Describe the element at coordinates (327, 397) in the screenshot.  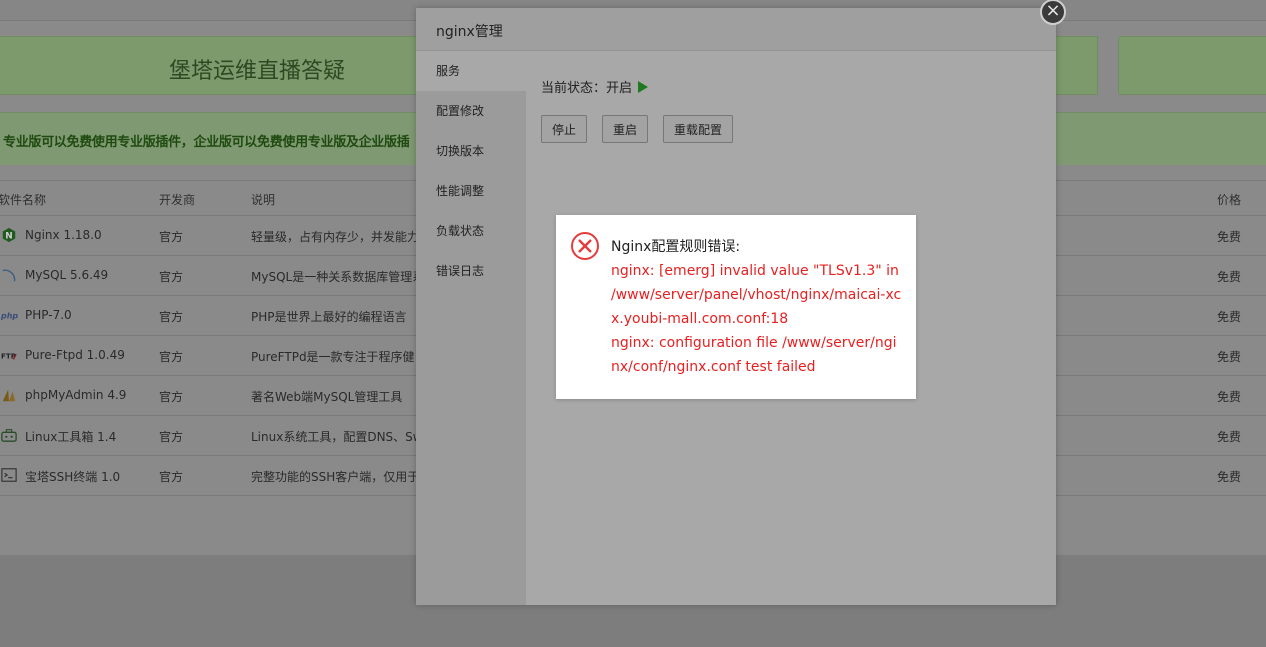
I see `description: 著名Web端MySQL管理工具` at that location.